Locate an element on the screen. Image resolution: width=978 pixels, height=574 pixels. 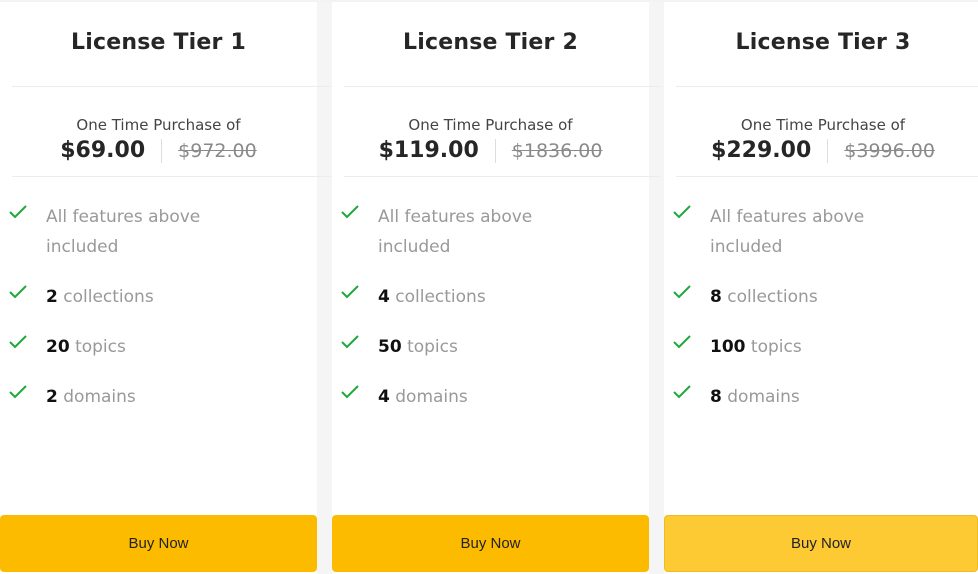
feature-item: 4 domains is located at coordinates (494, 397).